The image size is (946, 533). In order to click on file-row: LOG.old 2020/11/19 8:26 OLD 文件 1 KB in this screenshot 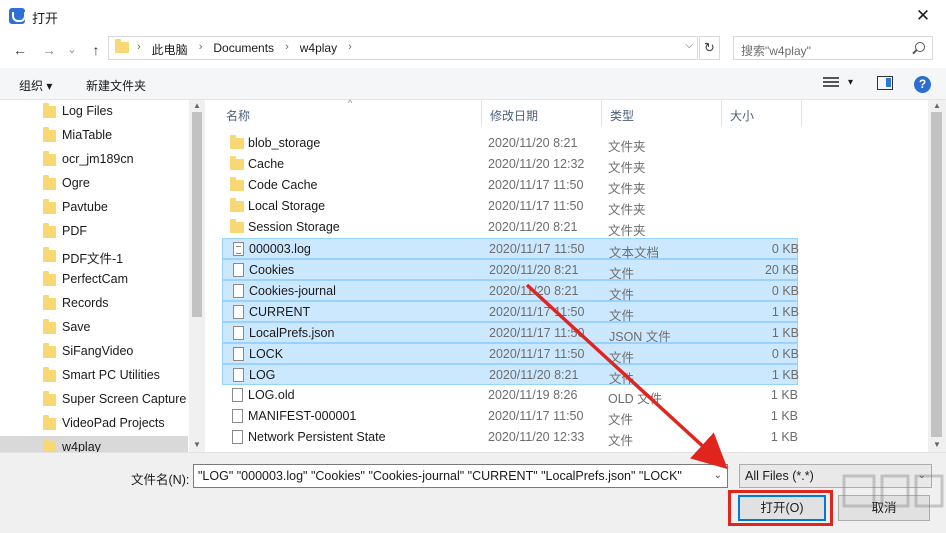, I will do `click(510, 395)`.